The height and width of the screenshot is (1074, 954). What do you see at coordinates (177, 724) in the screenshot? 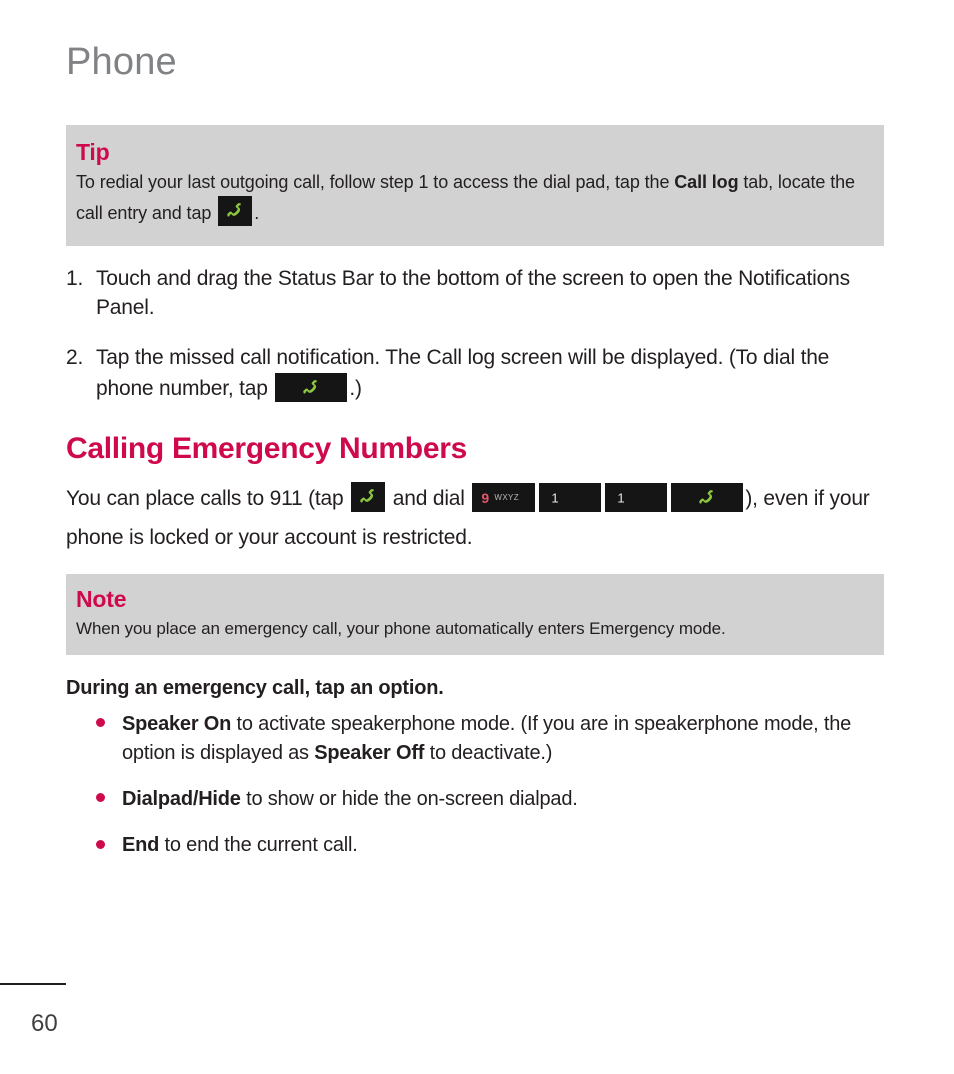
I see `bullet-1-bold-1: Speaker On` at bounding box center [177, 724].